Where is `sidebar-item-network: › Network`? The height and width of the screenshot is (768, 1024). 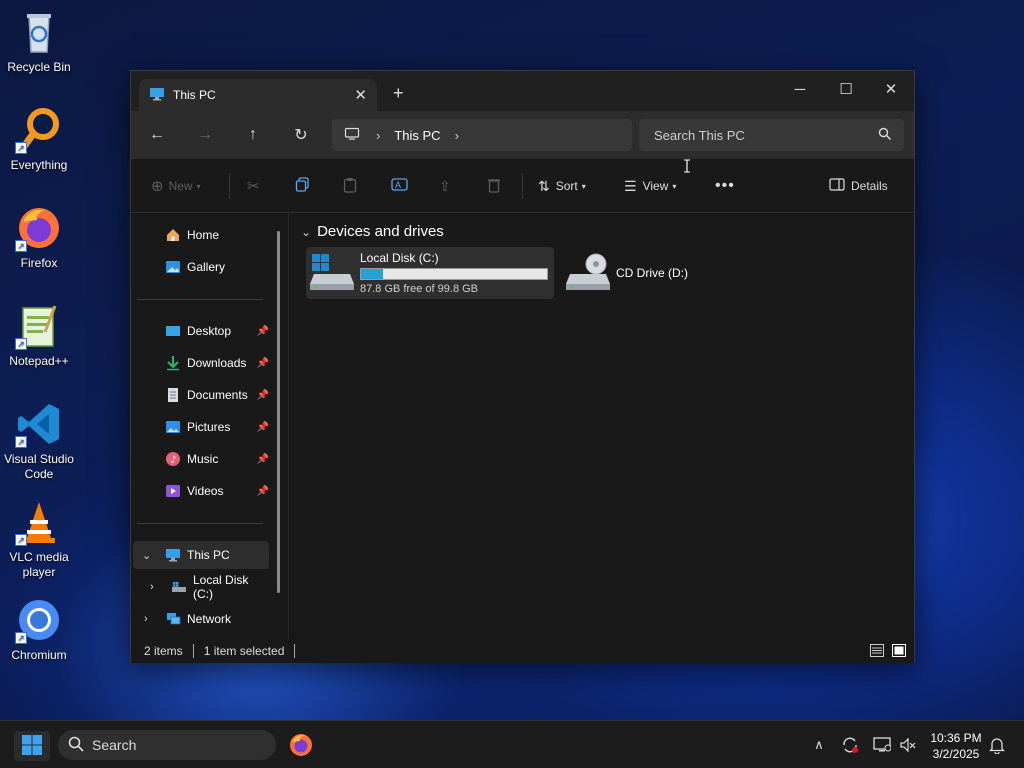
sidebar-item-network: › Network is located at coordinates (201, 619).